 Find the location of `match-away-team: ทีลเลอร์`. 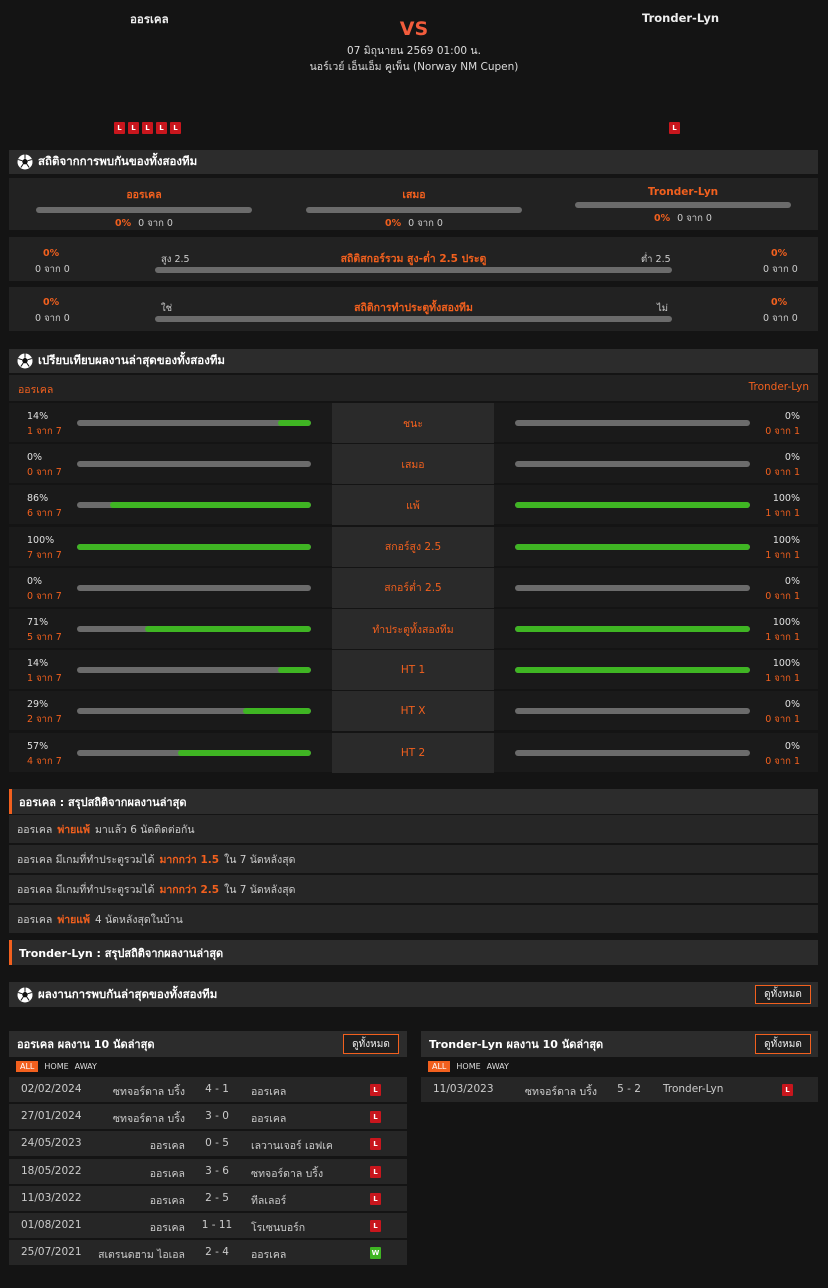

match-away-team: ทีลเลอร์ is located at coordinates (268, 1200).